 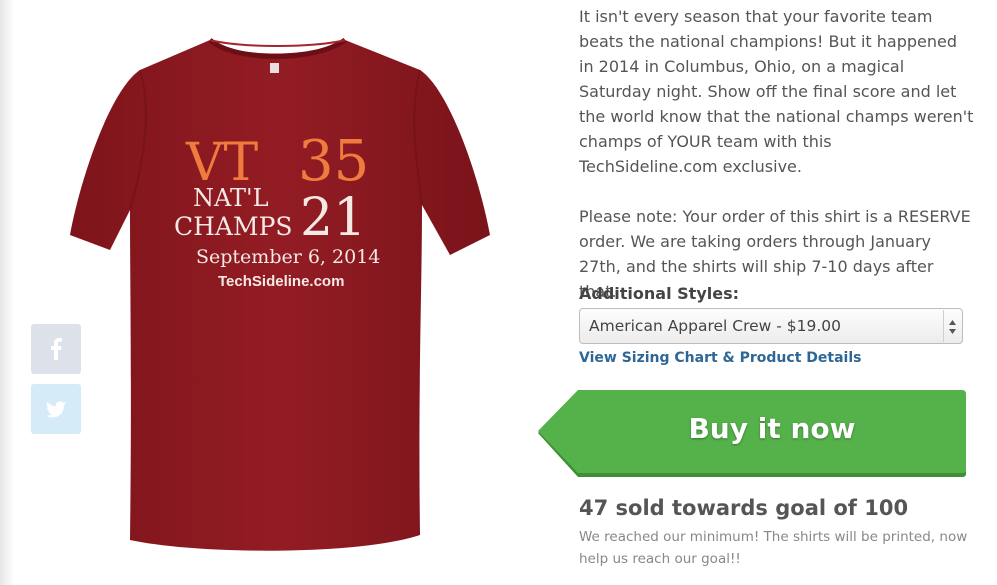 I want to click on buy-now-label: Buy it now, so click(x=772, y=428).